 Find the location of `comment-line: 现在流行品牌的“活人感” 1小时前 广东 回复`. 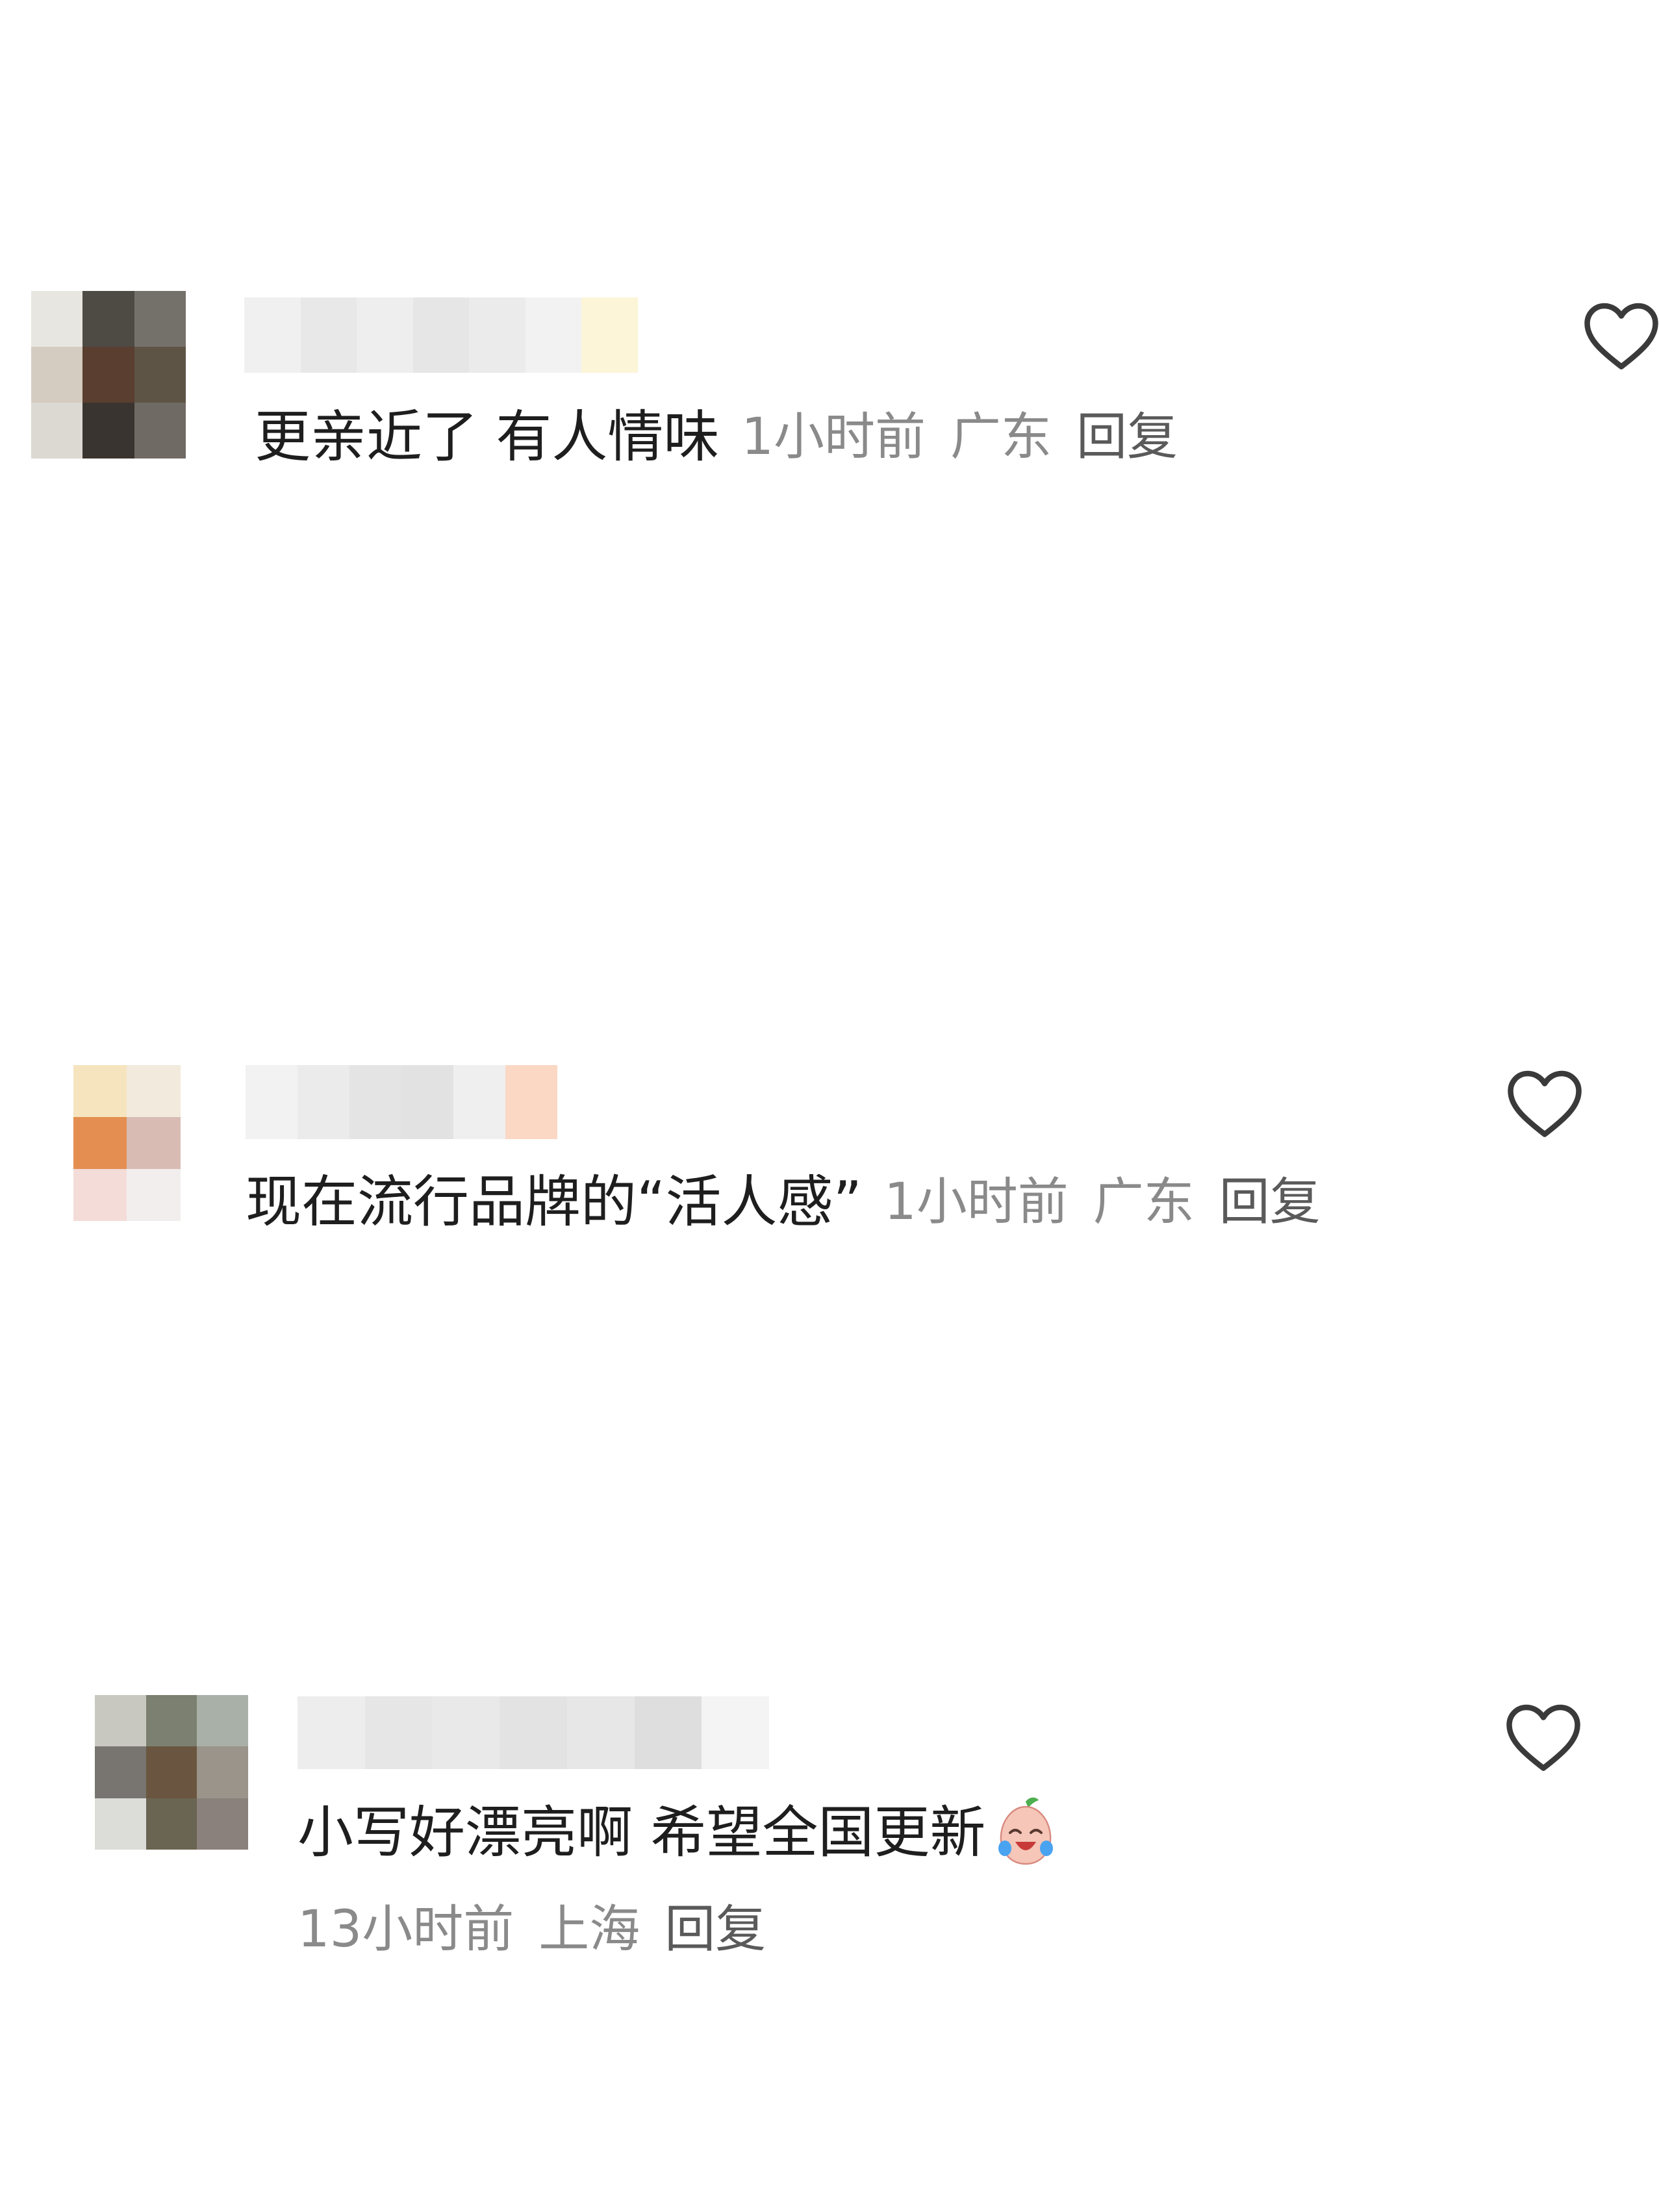

comment-line: 现在流行品牌的“活人感” 1小时前 广东 回复 is located at coordinates (784, 1202).